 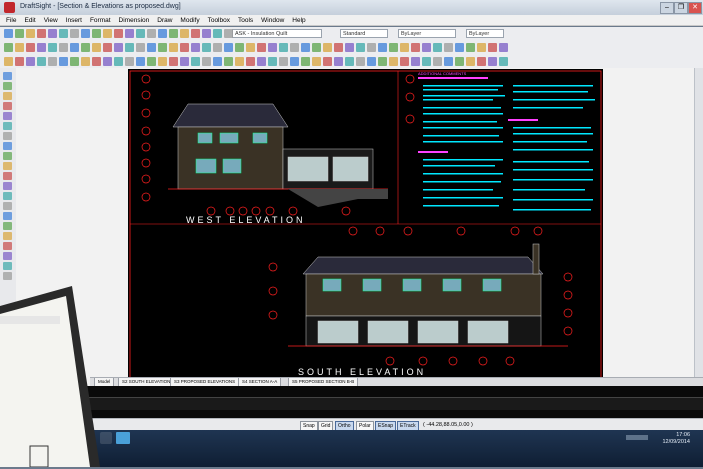 I want to click on menu-help: Help, so click(x=298, y=20).